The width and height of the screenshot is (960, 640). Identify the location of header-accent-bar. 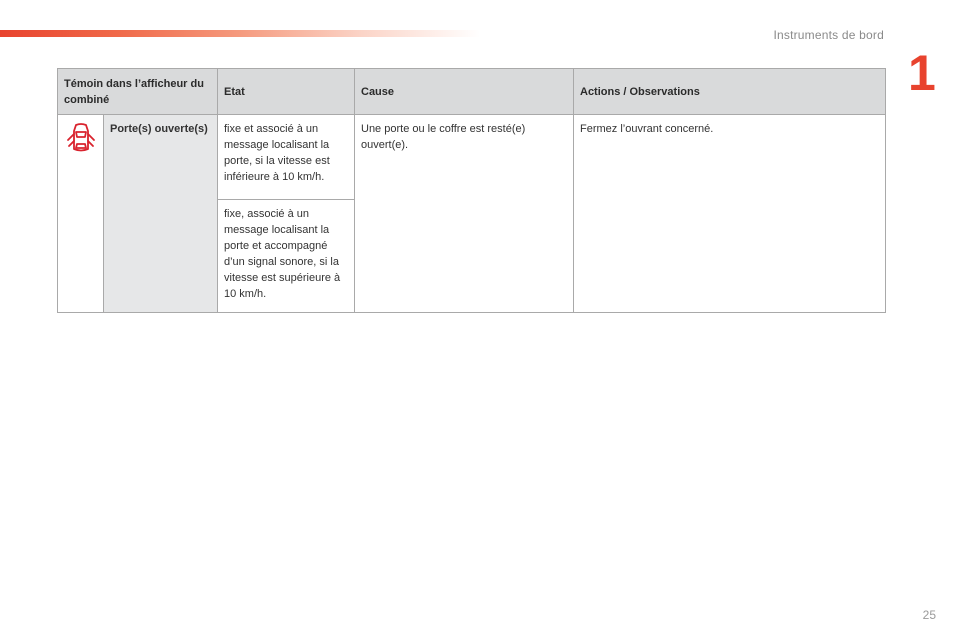
(240, 33).